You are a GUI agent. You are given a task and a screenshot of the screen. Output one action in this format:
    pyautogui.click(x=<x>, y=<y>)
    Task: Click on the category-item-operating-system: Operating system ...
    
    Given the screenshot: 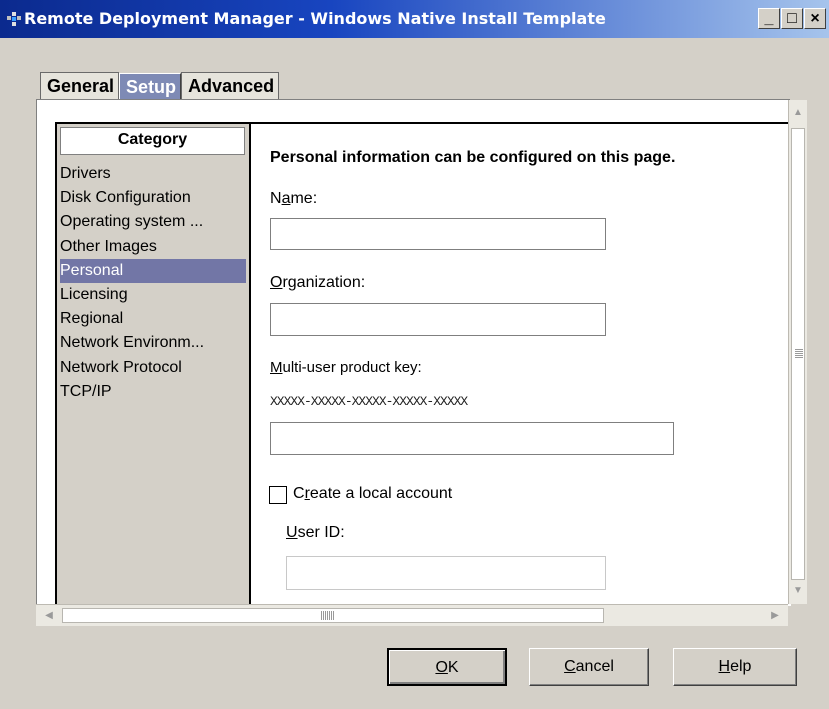 What is the action you would take?
    pyautogui.click(x=153, y=222)
    